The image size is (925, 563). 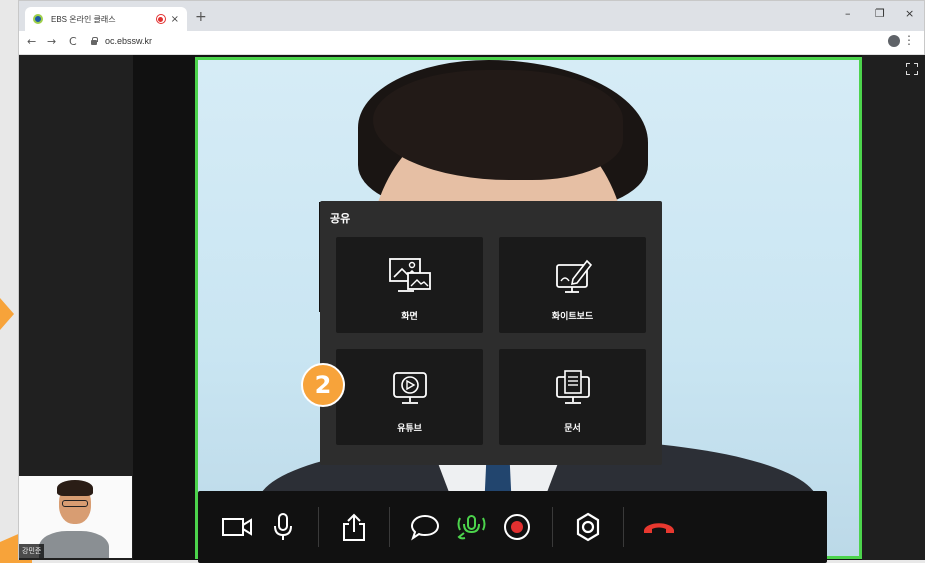 I want to click on recording-indicator-icon, so click(x=160, y=19).